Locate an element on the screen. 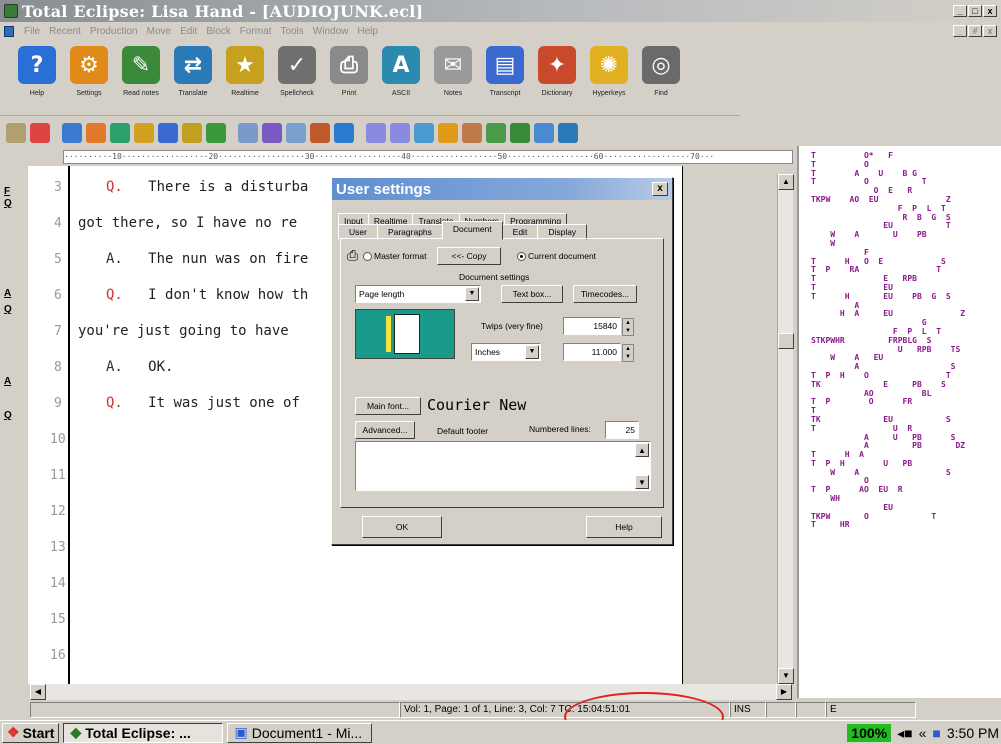  menu-edit: Edit is located at coordinates (188, 31).